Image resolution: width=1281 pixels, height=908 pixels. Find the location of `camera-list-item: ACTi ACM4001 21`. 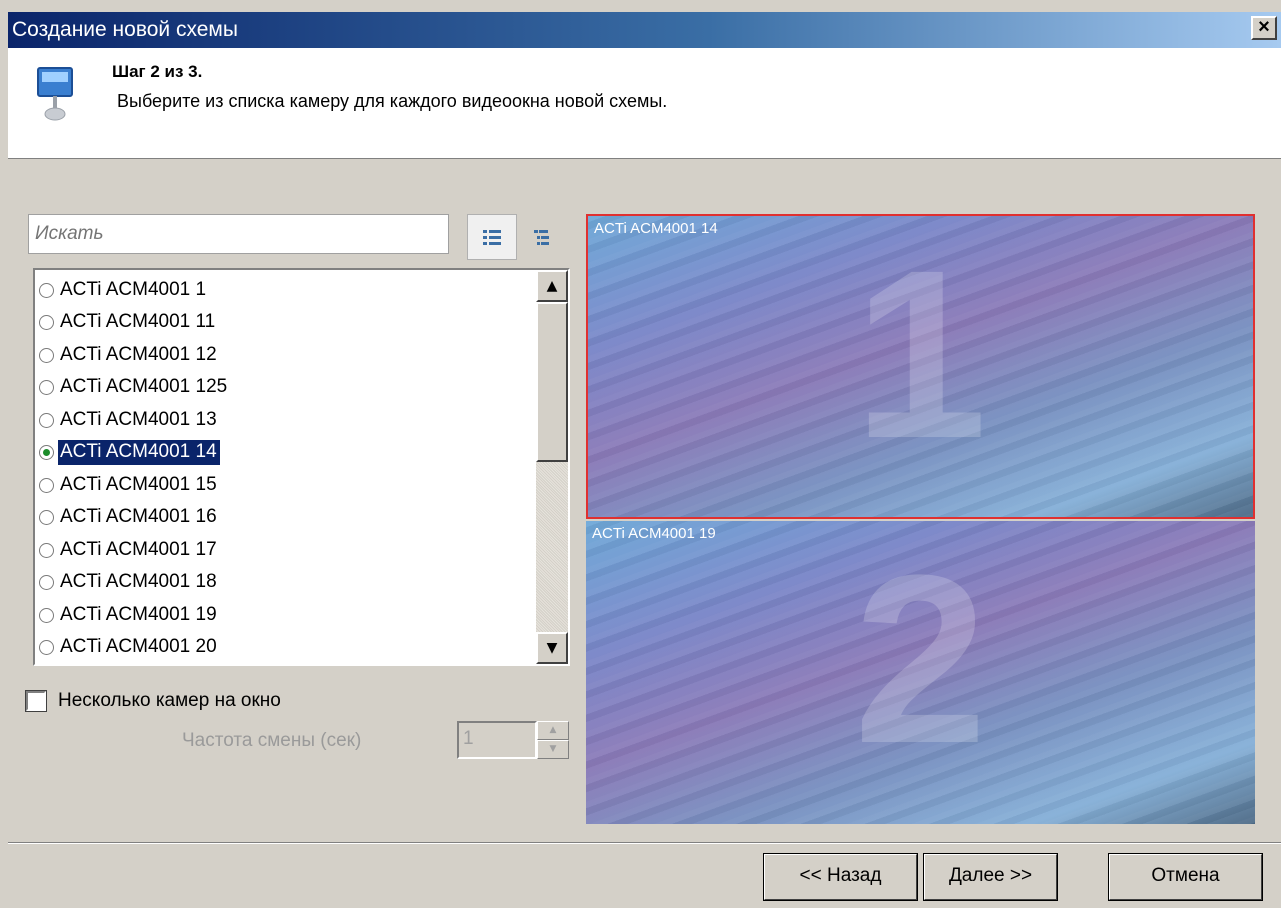

camera-list-item: ACTi ACM4001 21 is located at coordinates (134, 665).